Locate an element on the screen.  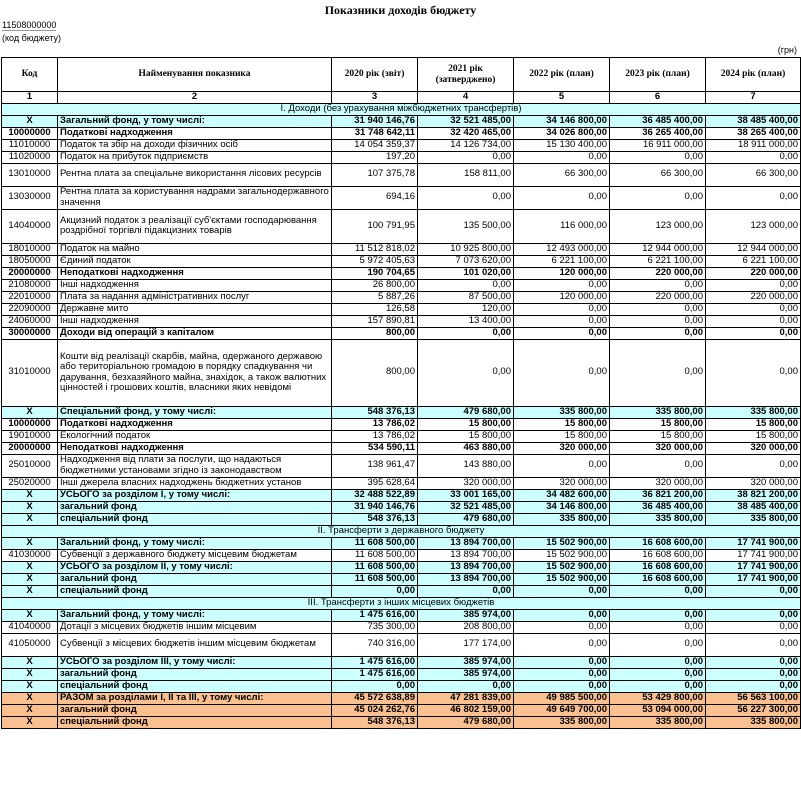
row-code: 25020000 is located at coordinates (29, 483).